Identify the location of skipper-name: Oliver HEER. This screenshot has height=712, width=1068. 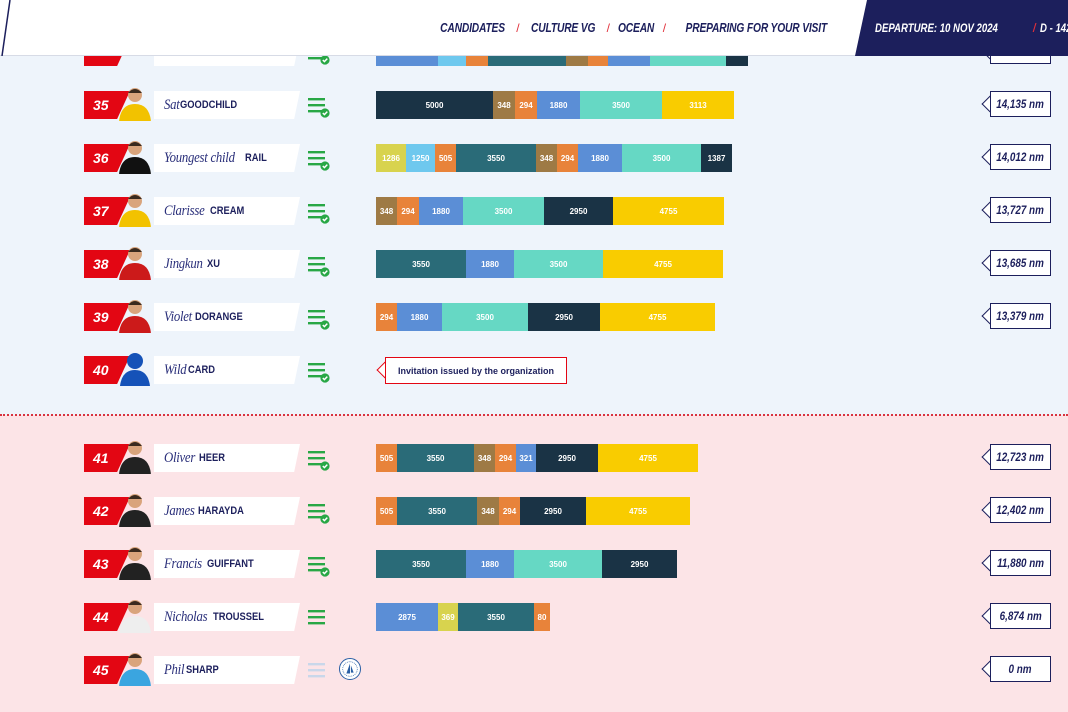
(227, 458).